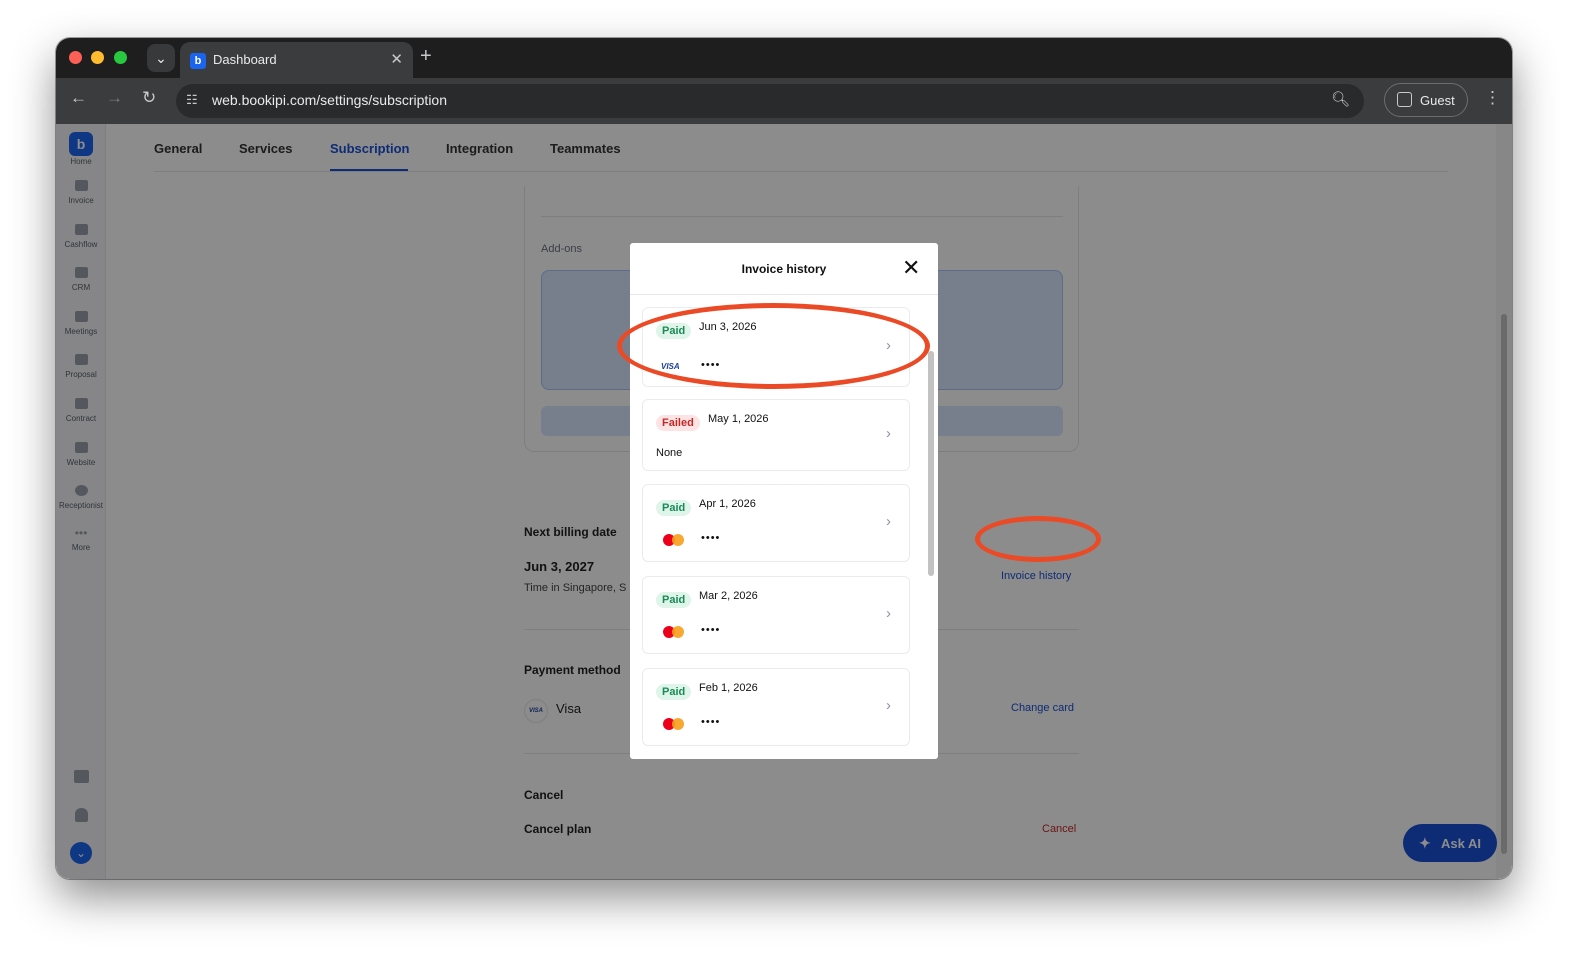 Image resolution: width=1582 pixels, height=960 pixels. What do you see at coordinates (669, 453) in the screenshot?
I see `payment-card-none: None` at bounding box center [669, 453].